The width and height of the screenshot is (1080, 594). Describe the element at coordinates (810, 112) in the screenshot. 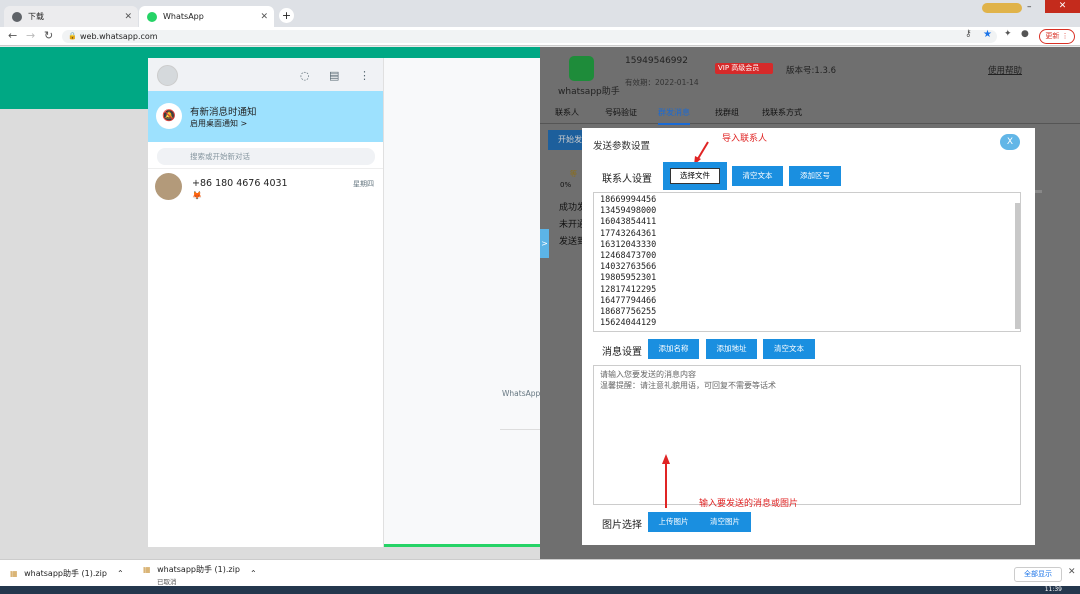

I see `helper-tabs: 联系人 号码验证 群发消息 找群组 找联系方式` at that location.